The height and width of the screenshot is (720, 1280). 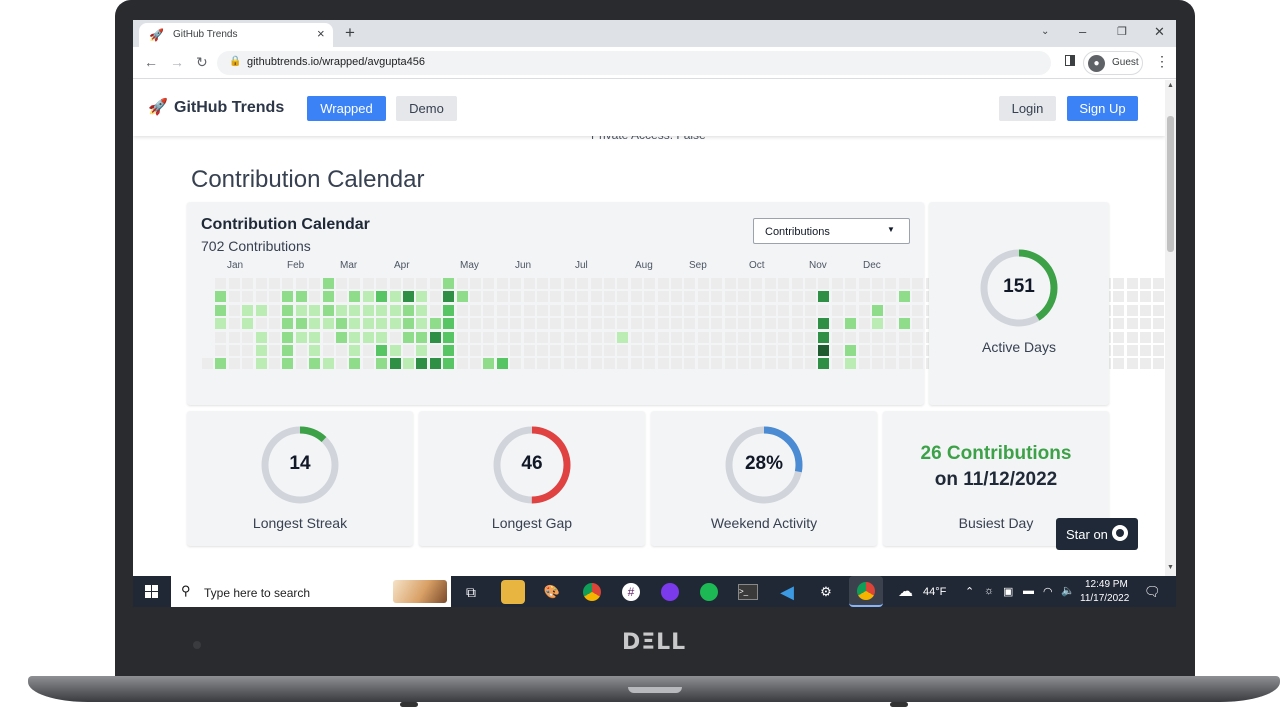 I want to click on weather-cloud-icon: ☁, so click(x=905, y=591).